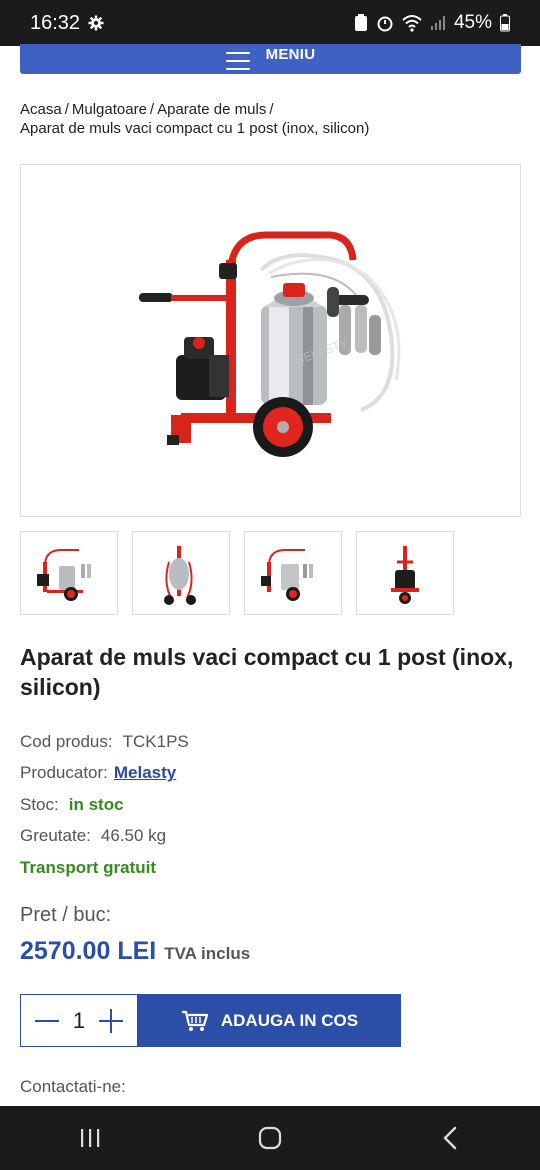  Describe the element at coordinates (505, 23) in the screenshot. I see `battery-icon` at that location.